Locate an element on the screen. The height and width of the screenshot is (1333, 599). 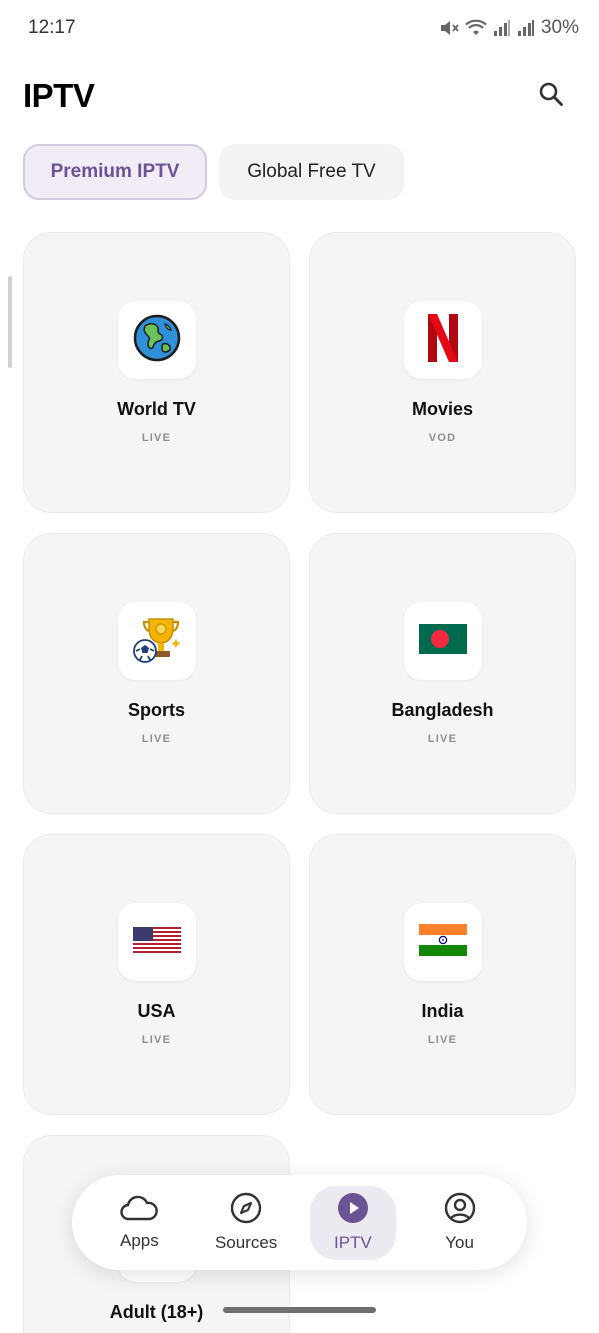
cloud-icon is located at coordinates (139, 1210).